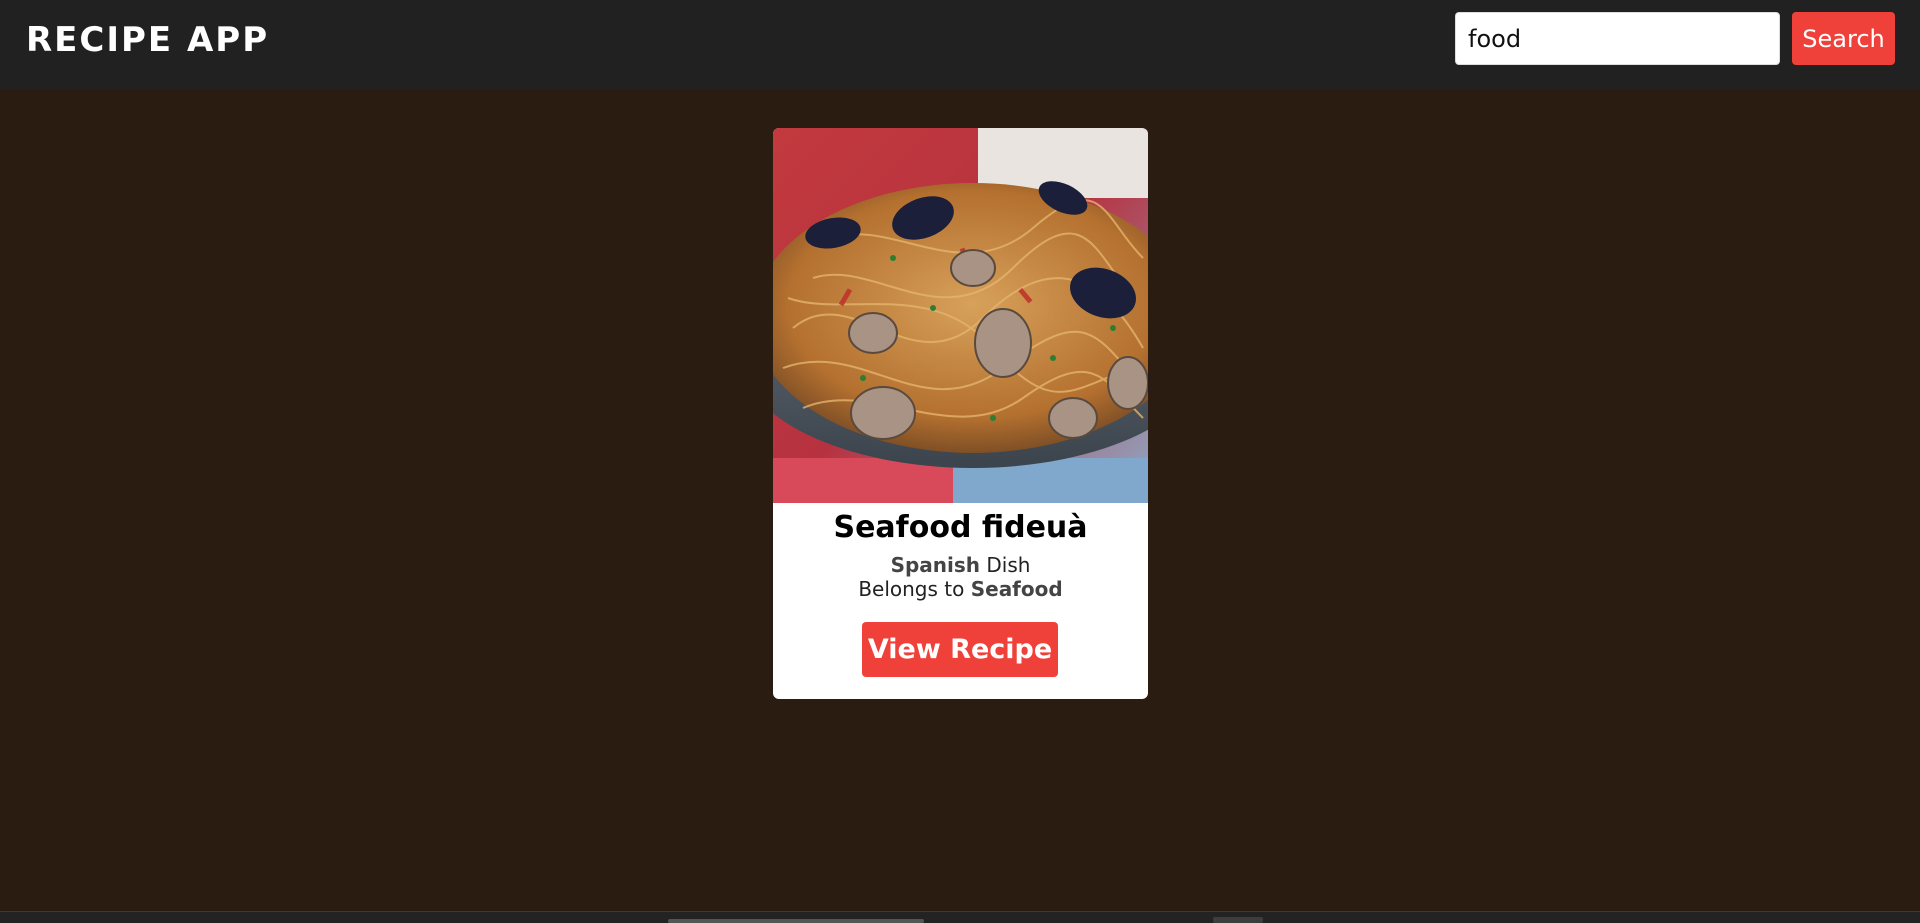 The image size is (1920, 923). I want to click on recipe-image, so click(960, 315).